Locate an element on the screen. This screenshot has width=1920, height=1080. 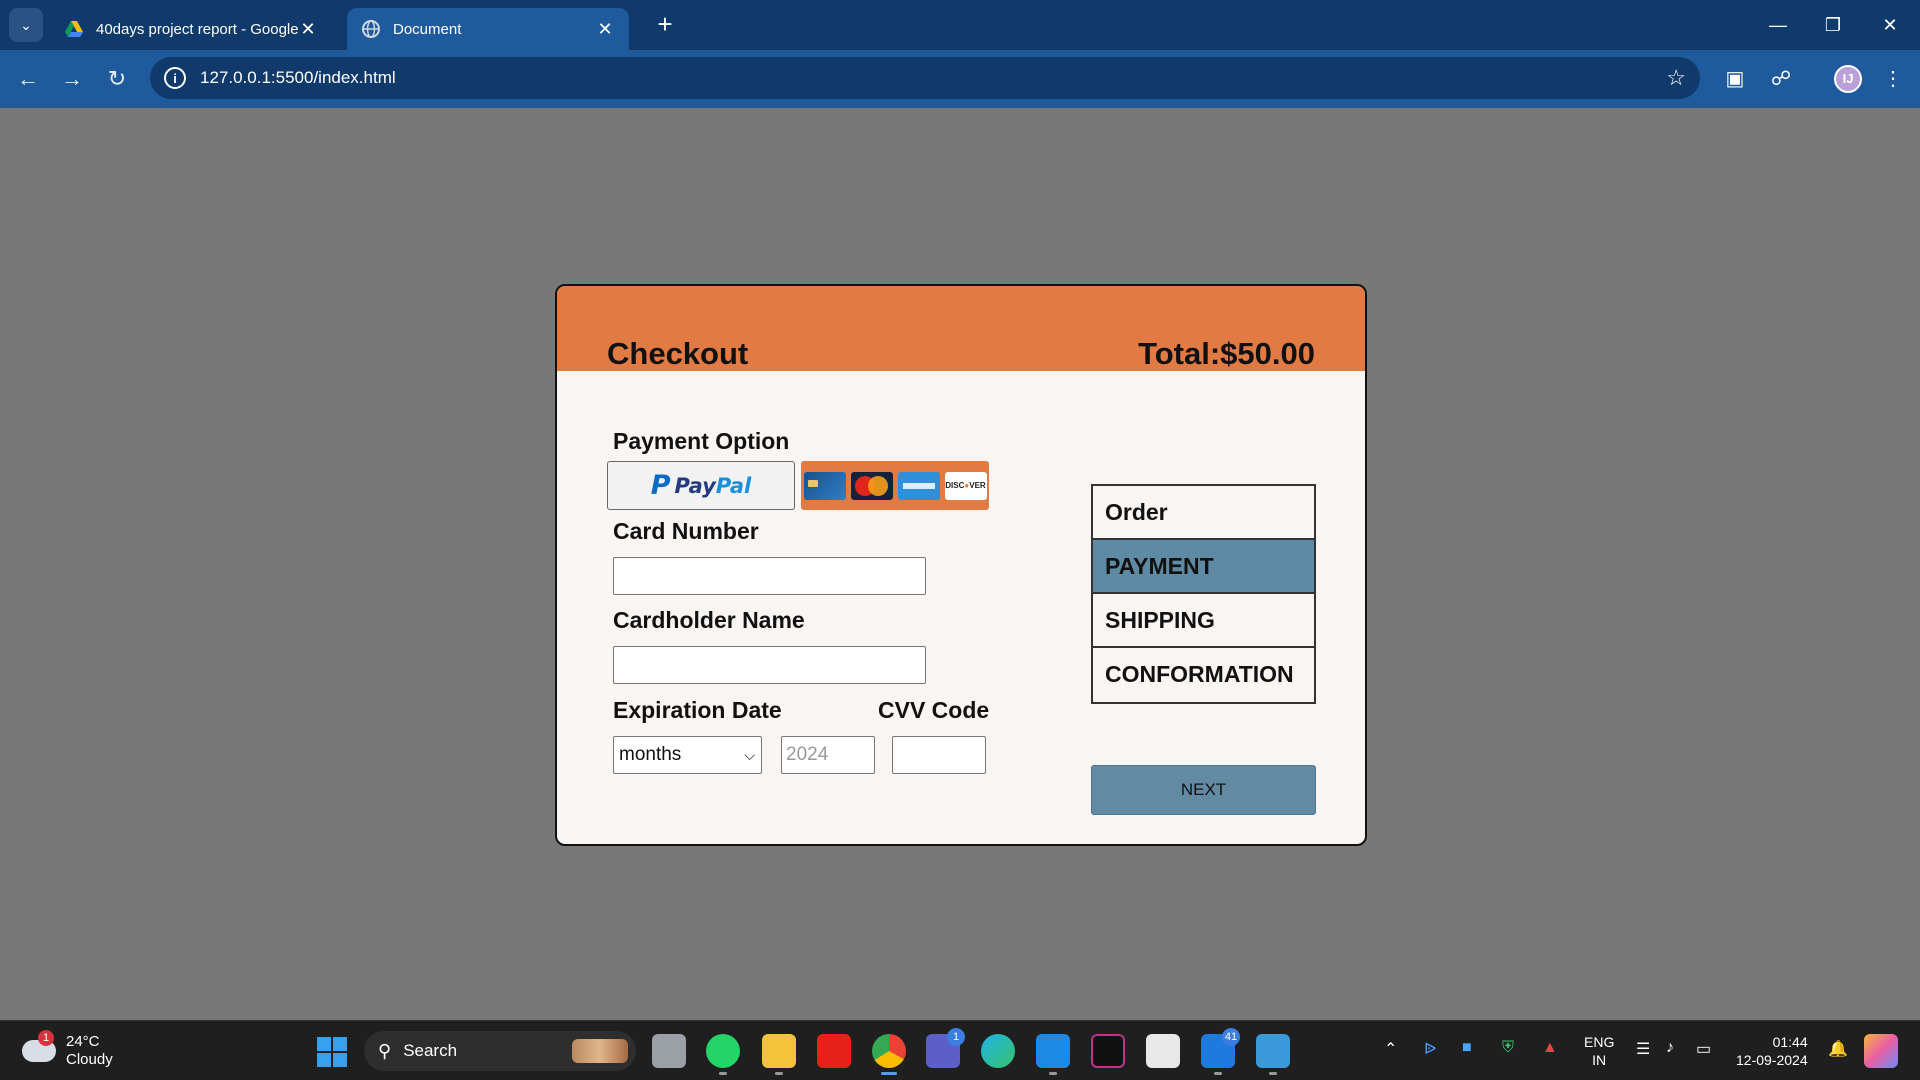
tab-project-report: 40days project report - Google D ✕ is located at coordinates (191, 29).